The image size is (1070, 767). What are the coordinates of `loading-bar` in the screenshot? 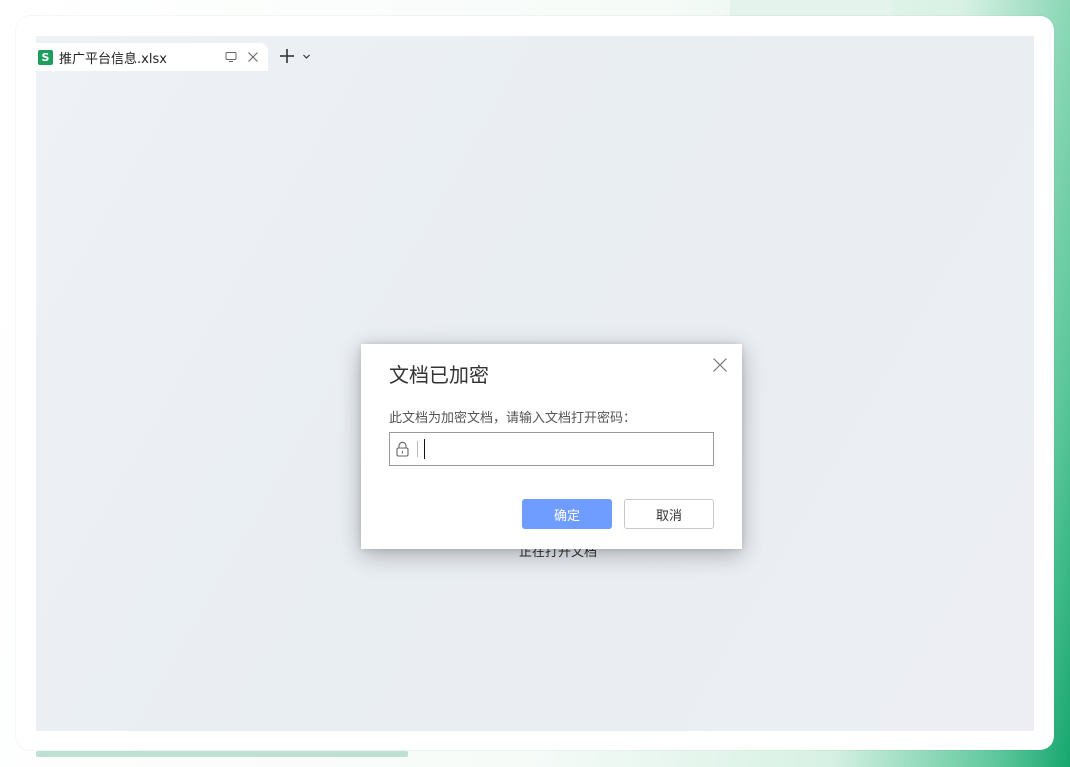 It's located at (222, 754).